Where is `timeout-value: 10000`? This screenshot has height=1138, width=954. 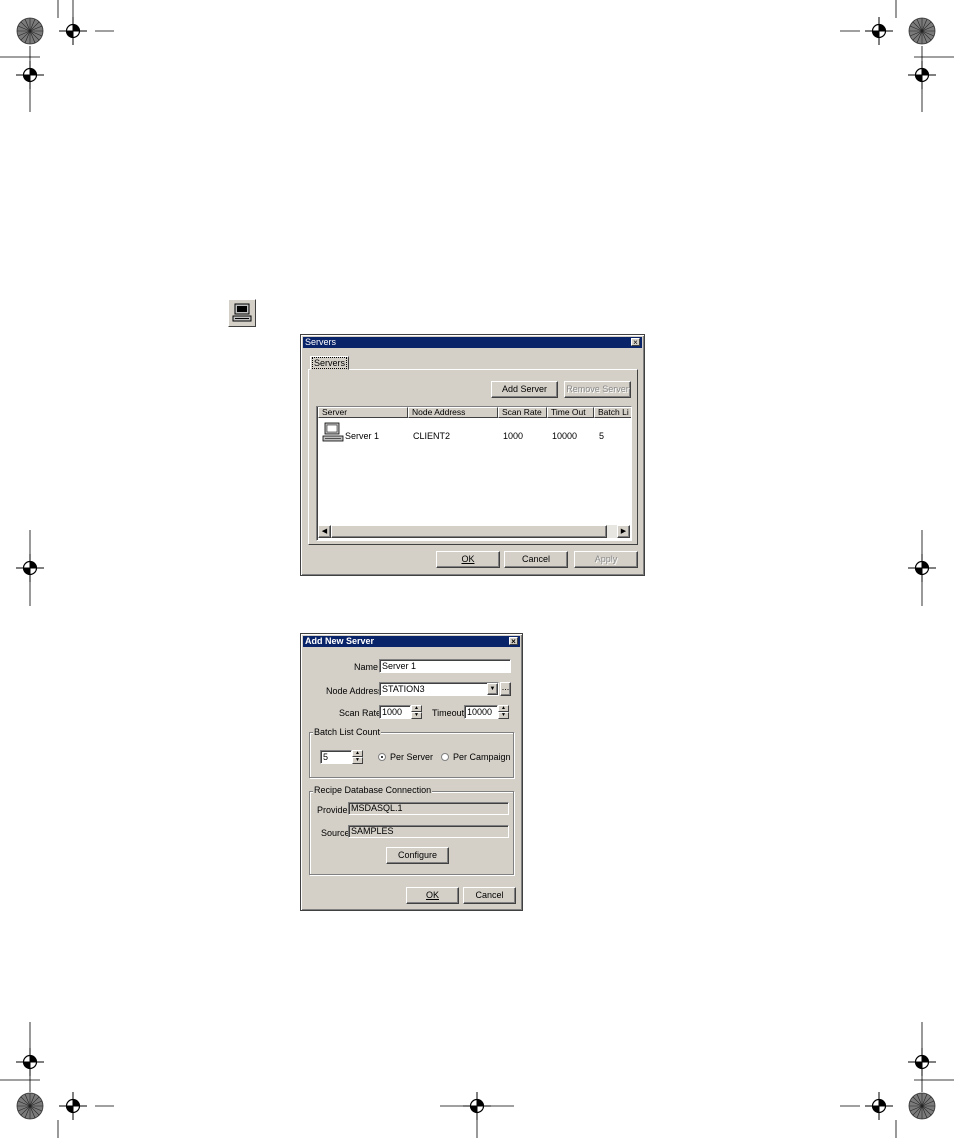
timeout-value: 10000 is located at coordinates (480, 712).